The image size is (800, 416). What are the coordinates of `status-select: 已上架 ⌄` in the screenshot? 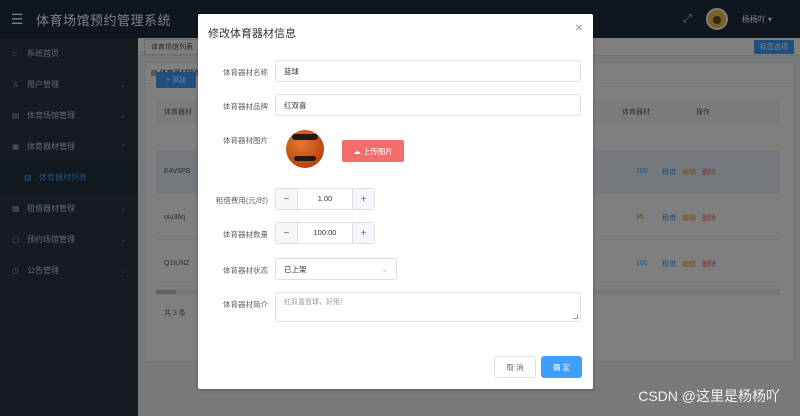 It's located at (336, 269).